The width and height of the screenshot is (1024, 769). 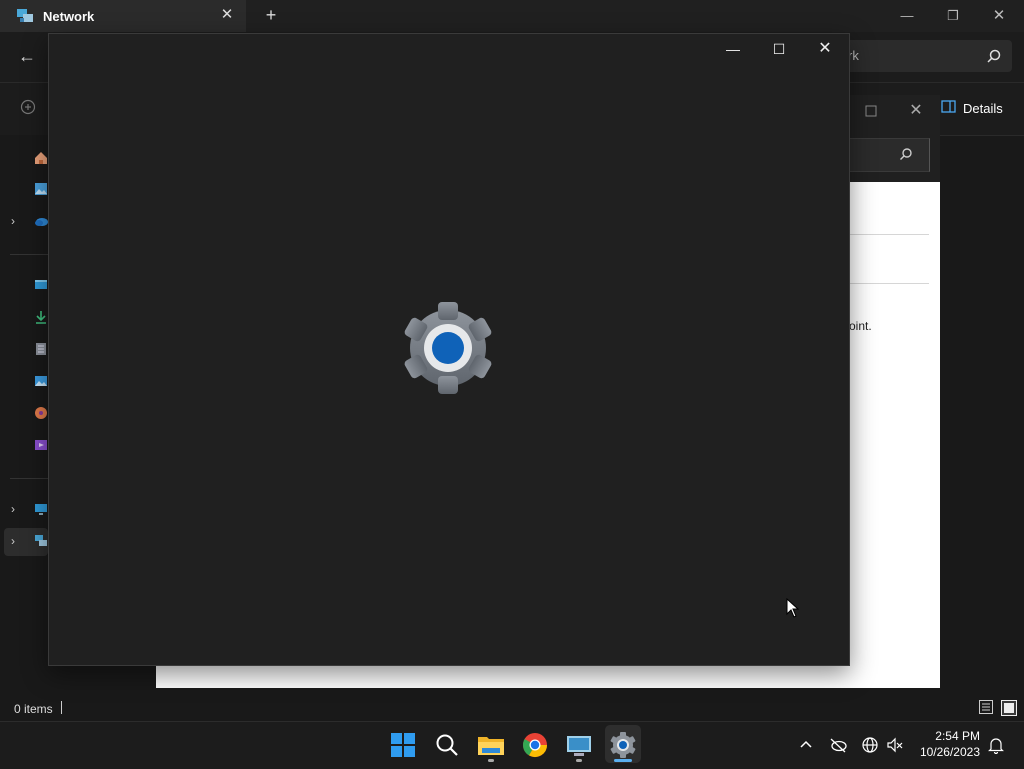 I want to click on status-bar, so click(x=512, y=708).